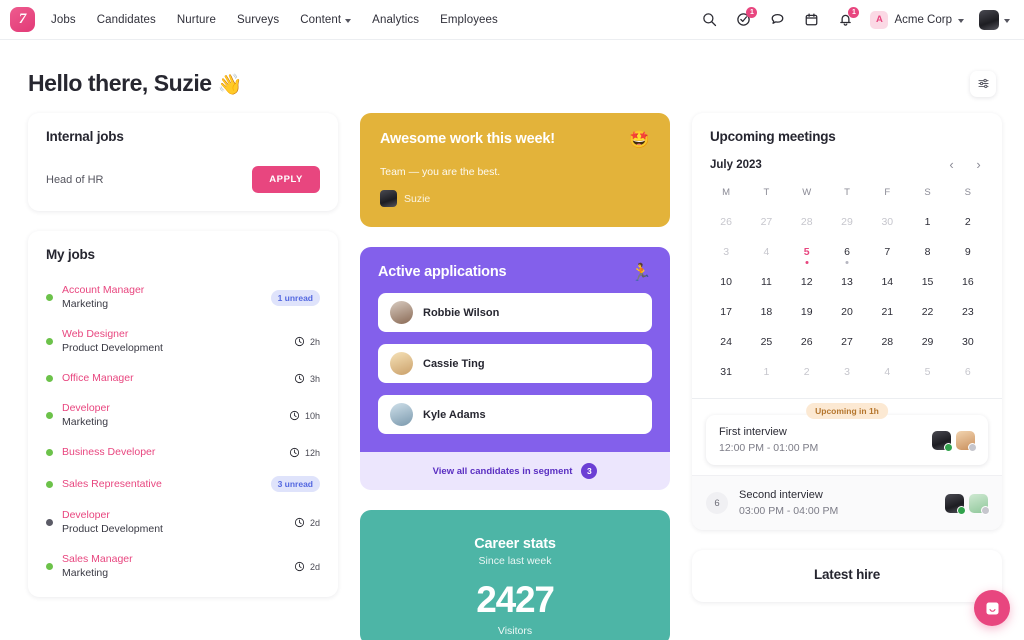  Describe the element at coordinates (766, 342) in the screenshot. I see `calendar-day-cell: 25` at that location.